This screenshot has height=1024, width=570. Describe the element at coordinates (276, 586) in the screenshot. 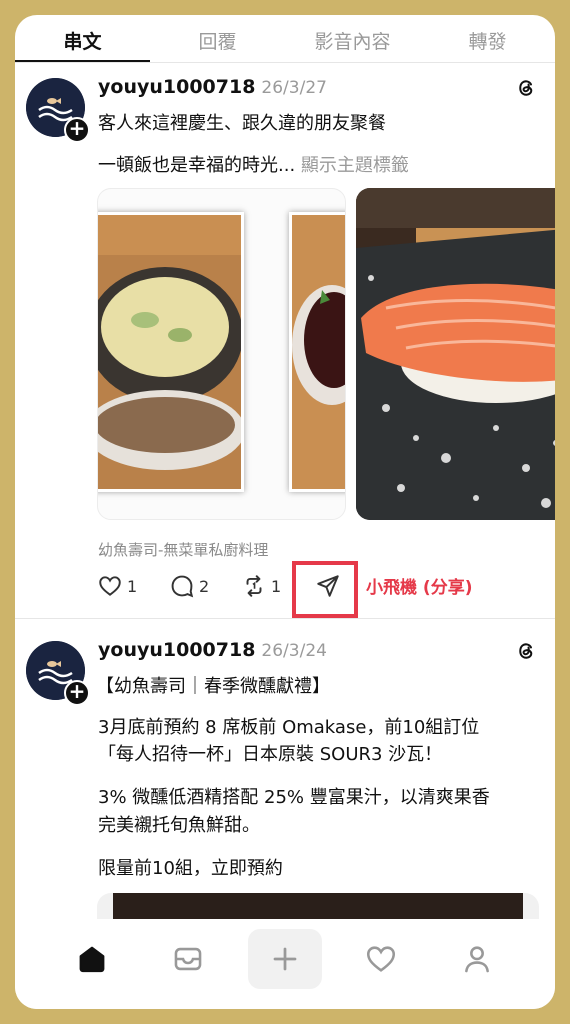

I see `repost-count: 1` at that location.